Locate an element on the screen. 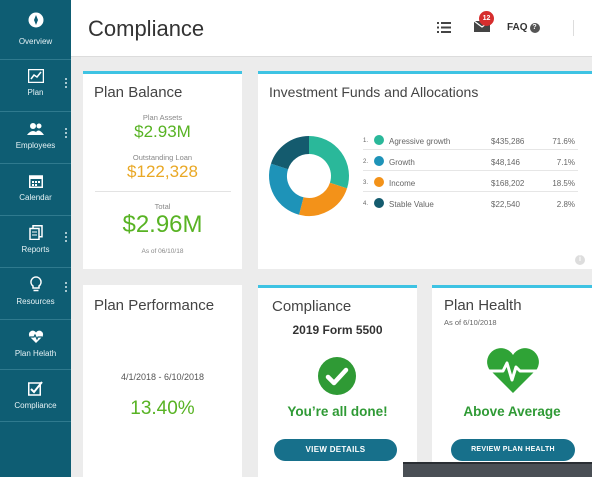 Image resolution: width=592 pixels, height=477 pixels. documents-icon is located at coordinates (35, 232).